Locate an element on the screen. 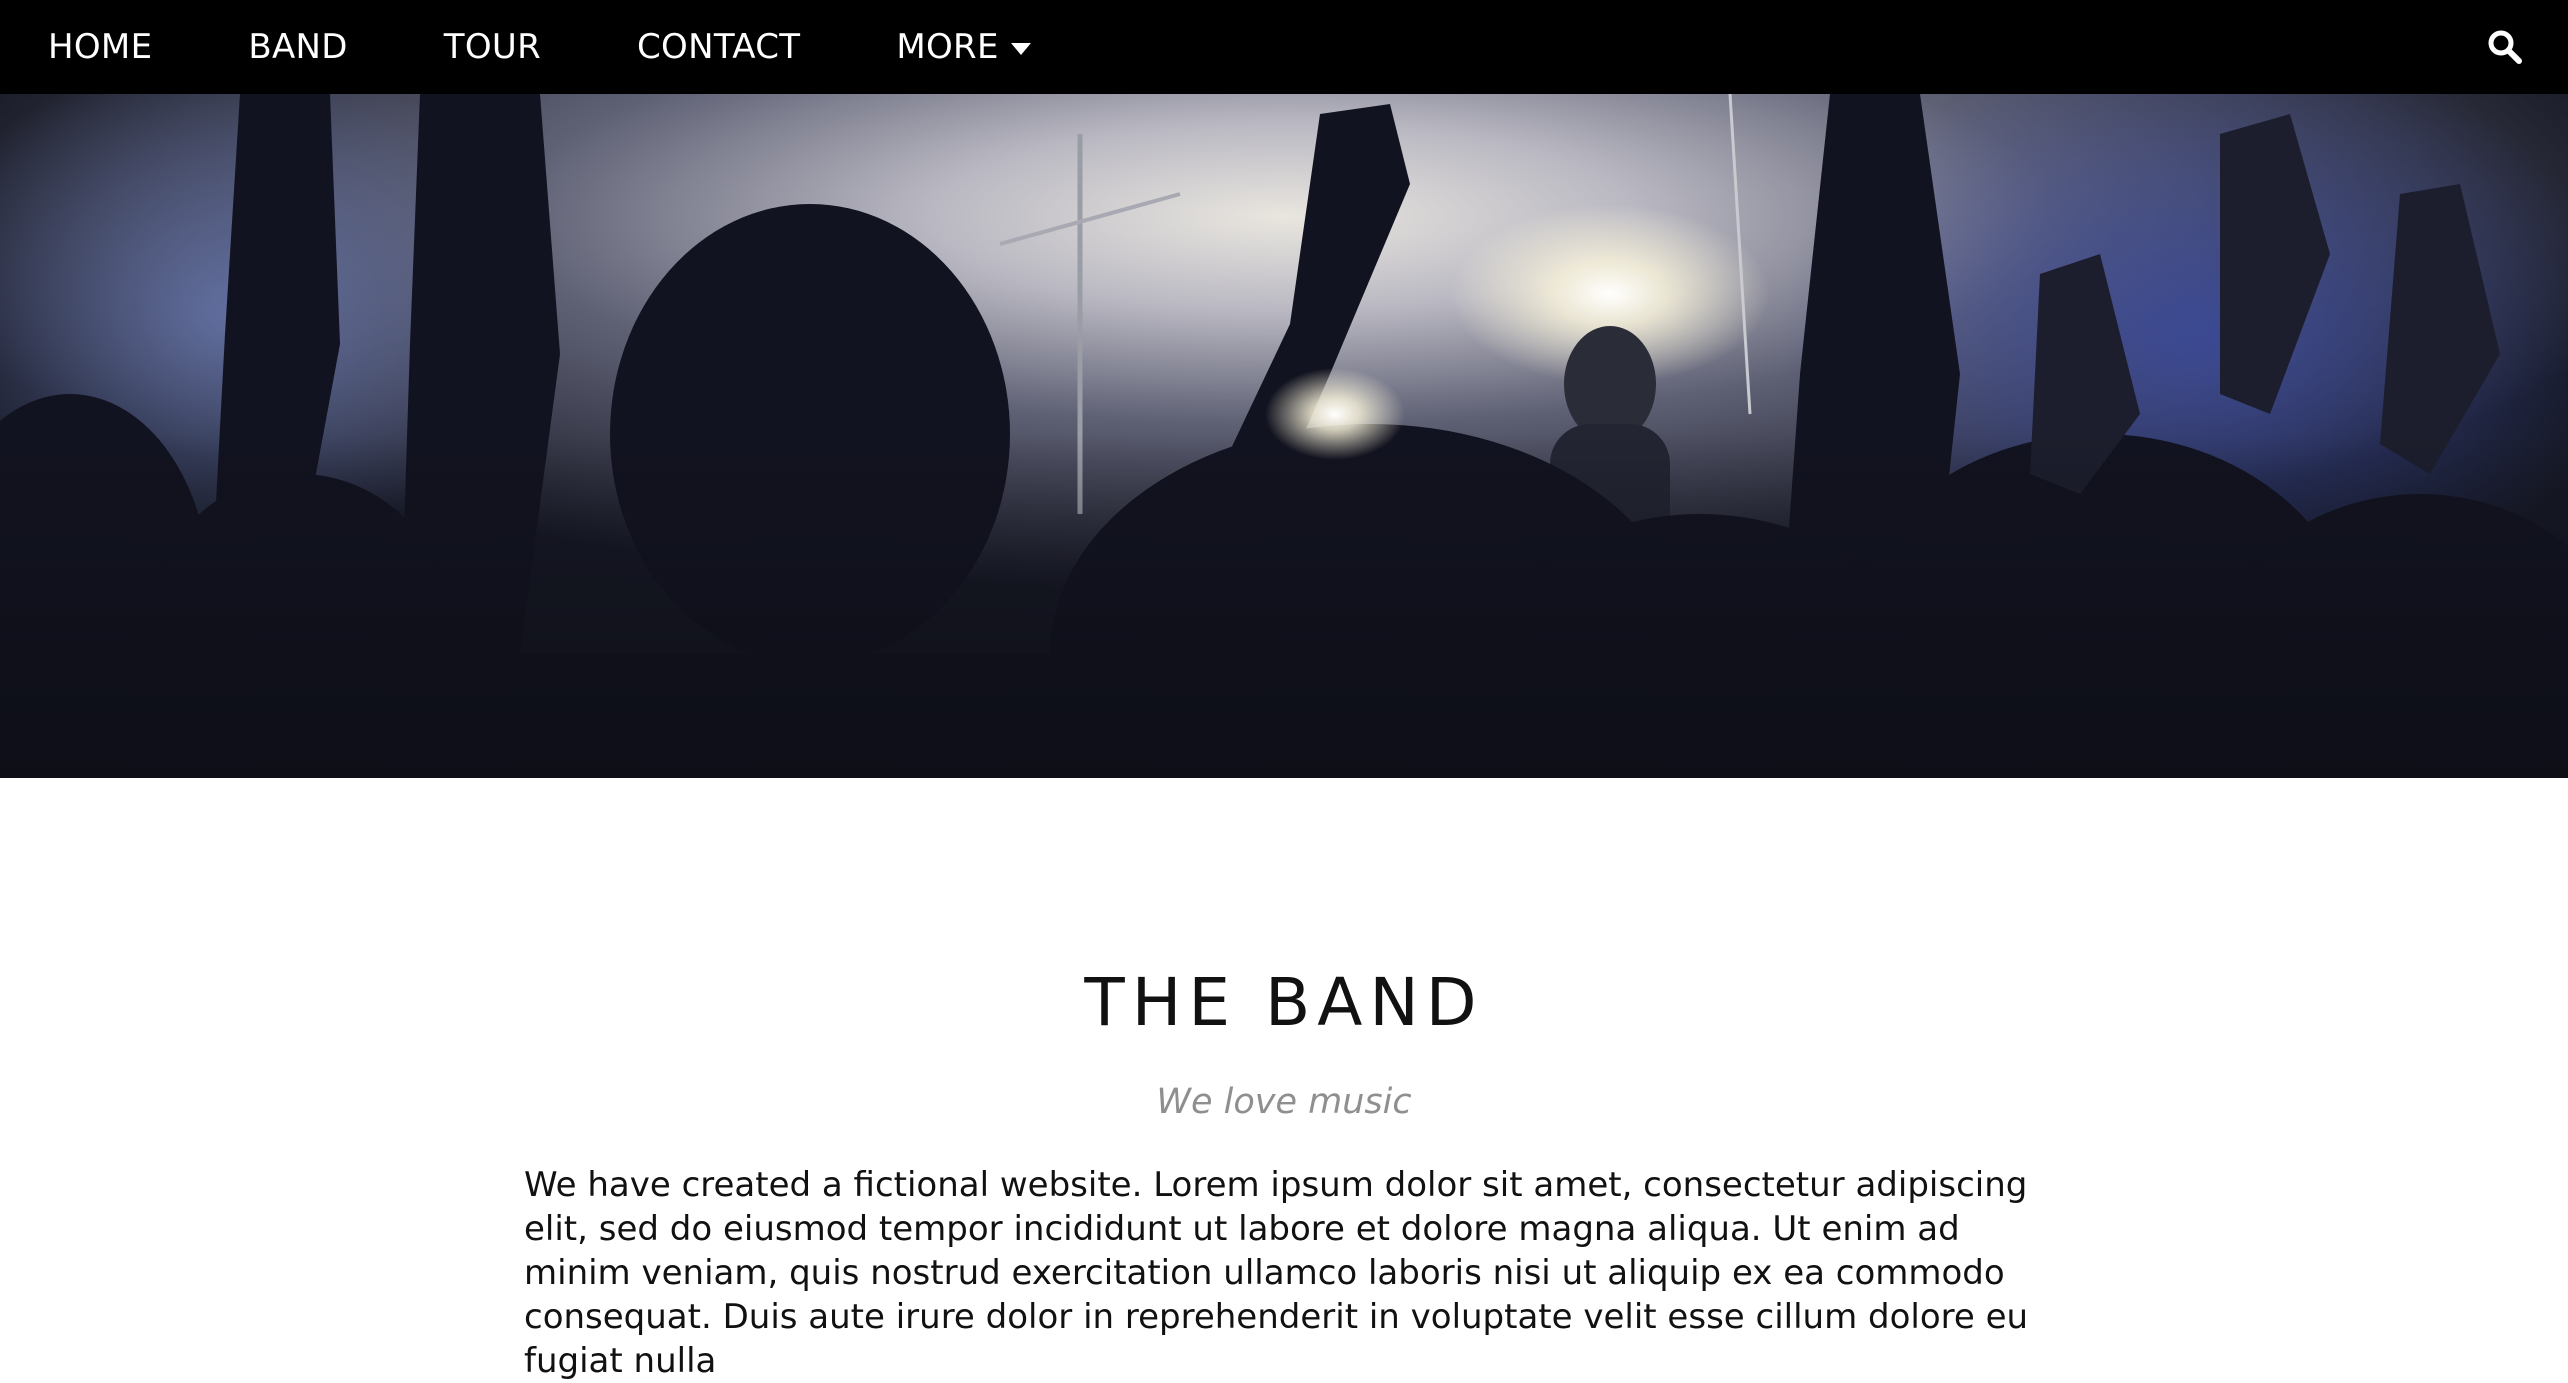 This screenshot has height=1383, width=2568. search-button is located at coordinates (2505, 47).